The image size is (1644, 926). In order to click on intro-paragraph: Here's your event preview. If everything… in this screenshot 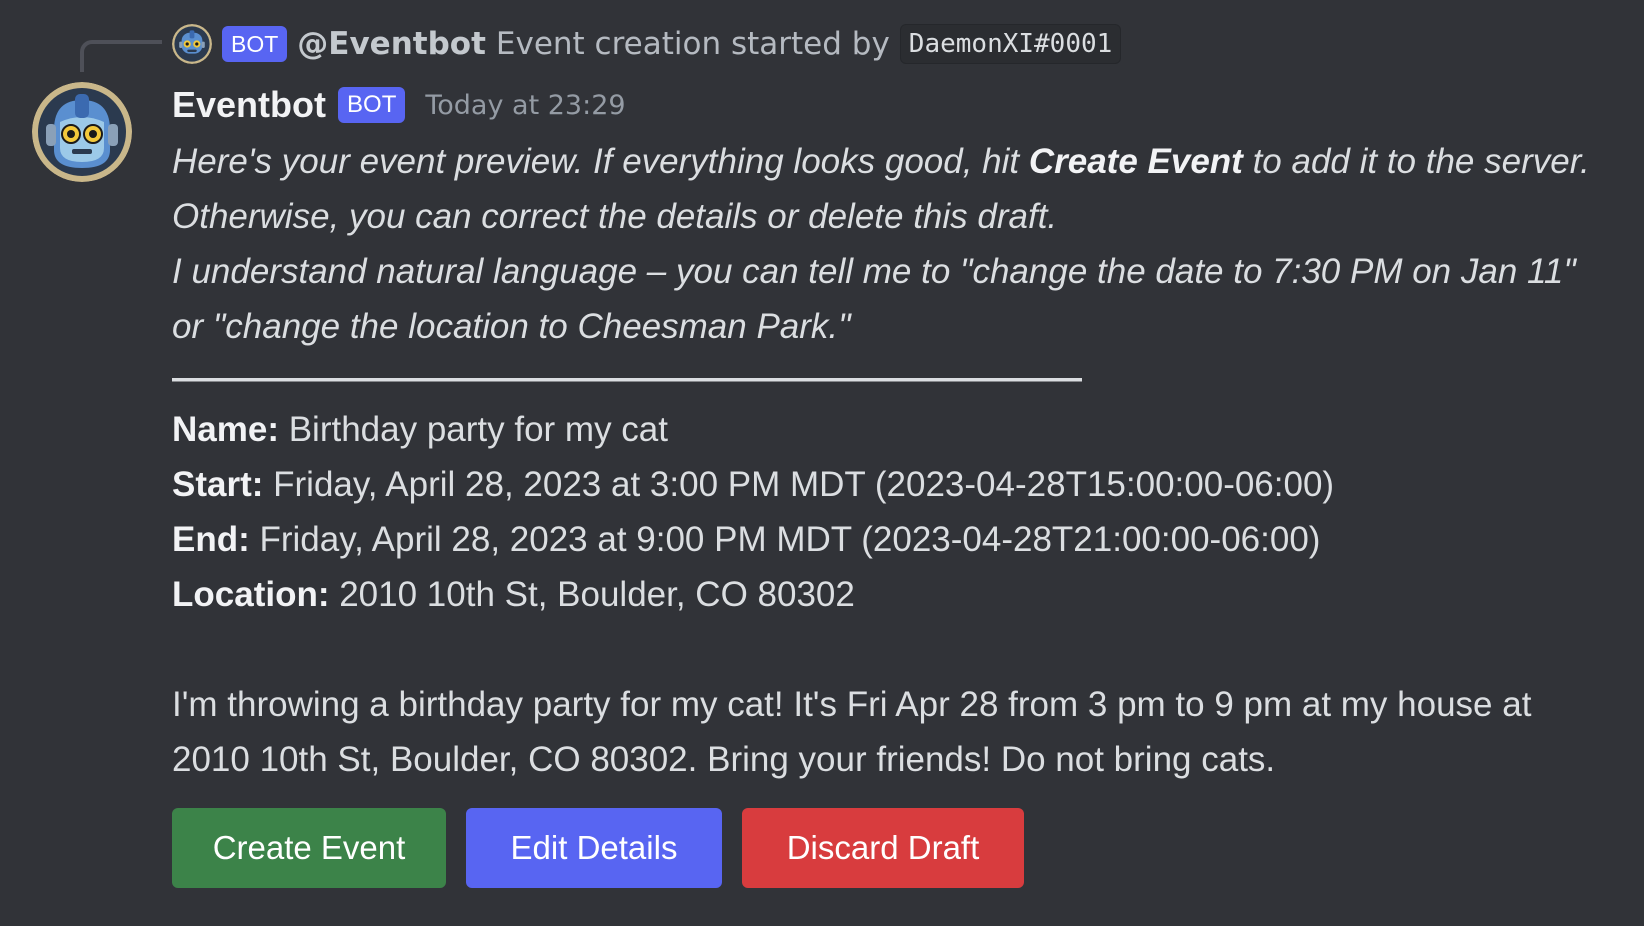, I will do `click(892, 189)`.